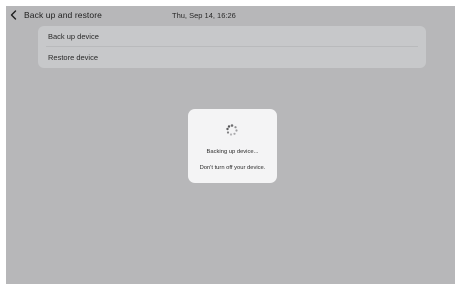  What do you see at coordinates (204, 15) in the screenshot?
I see `date-time-display: Thu, Sep 14, 16:26` at bounding box center [204, 15].